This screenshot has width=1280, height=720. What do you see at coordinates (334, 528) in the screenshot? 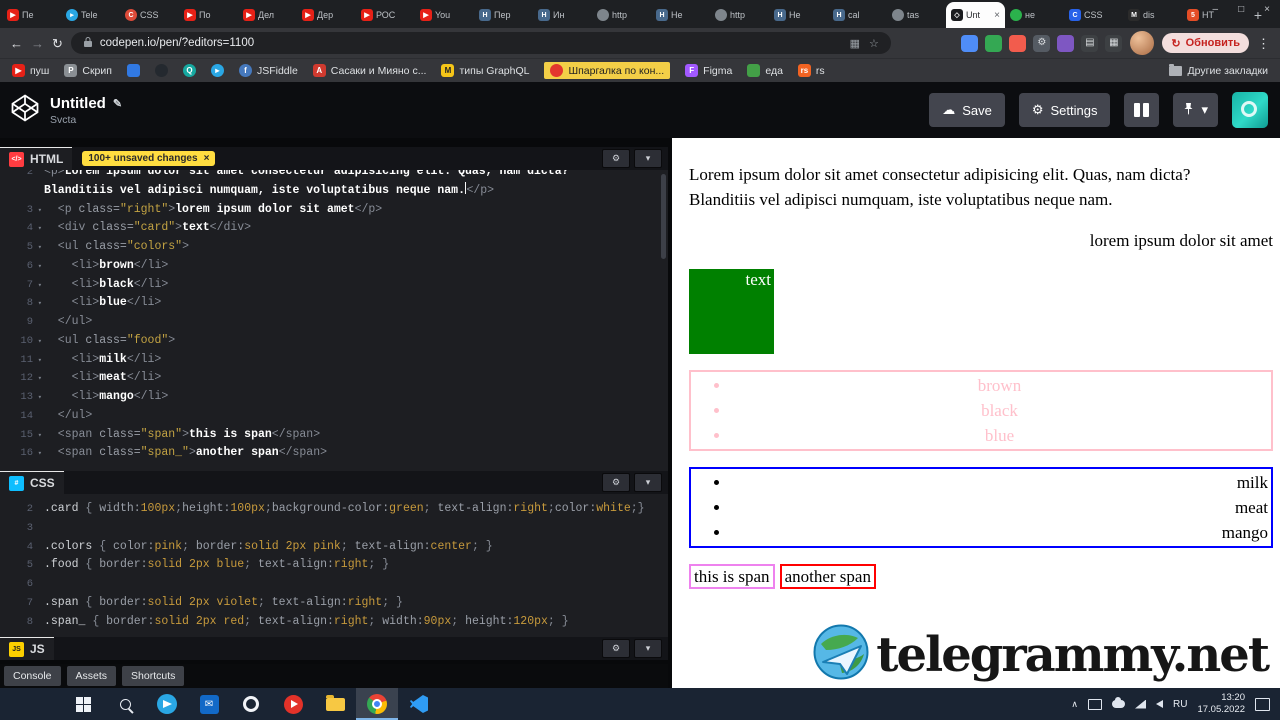
I see `code-line: 3` at bounding box center [334, 528].